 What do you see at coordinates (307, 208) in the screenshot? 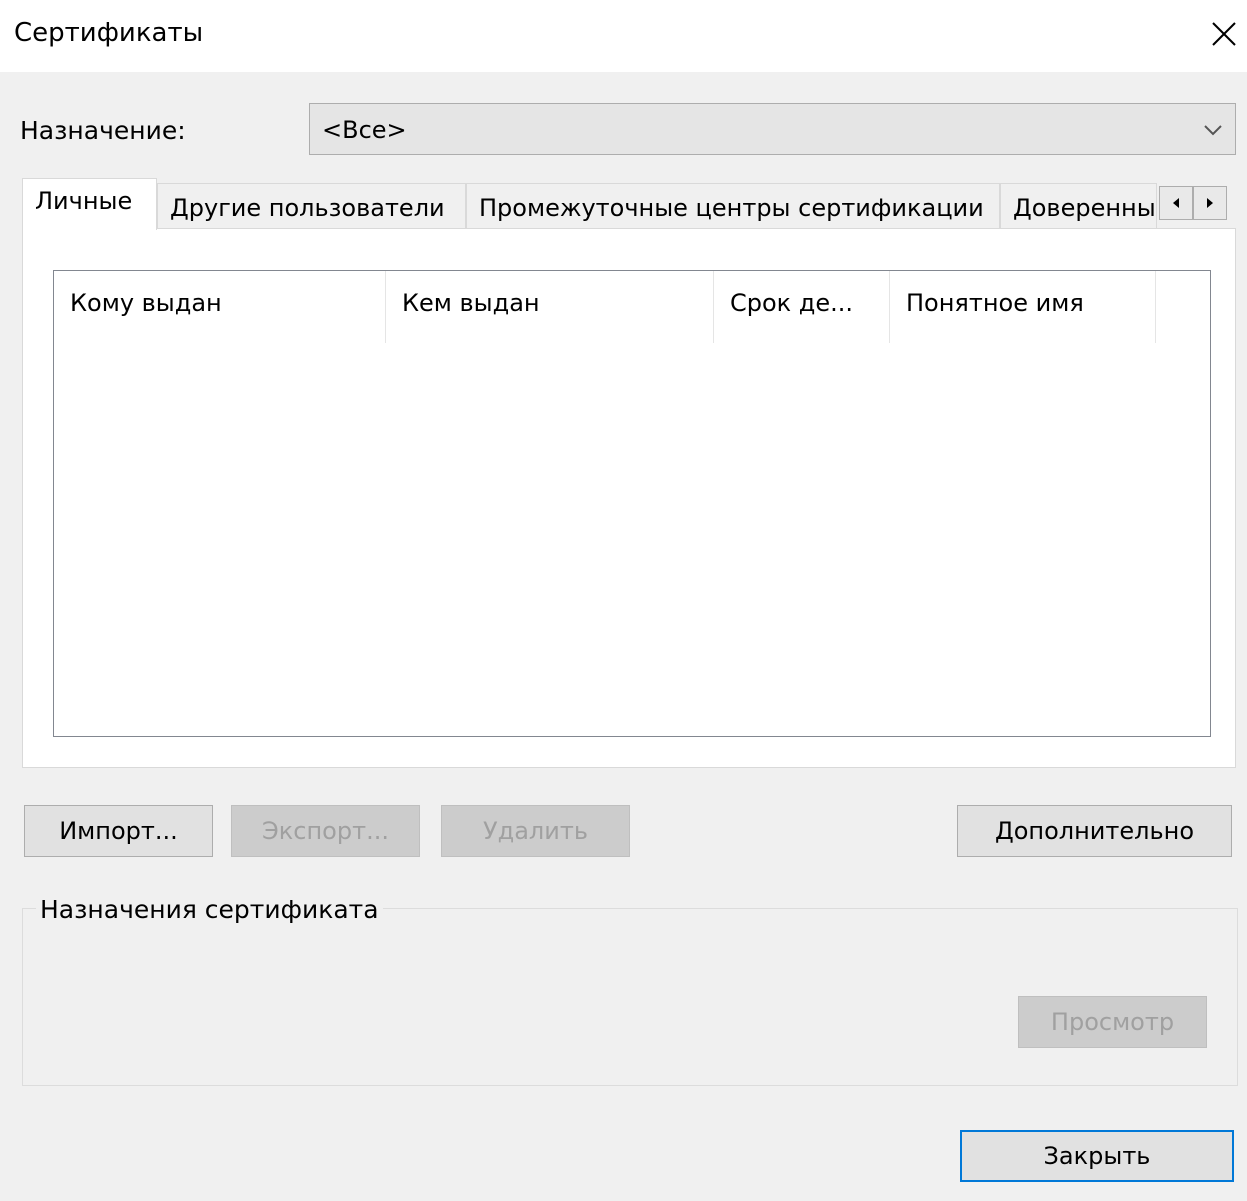
I see `tab-label: Другие пользователи` at bounding box center [307, 208].